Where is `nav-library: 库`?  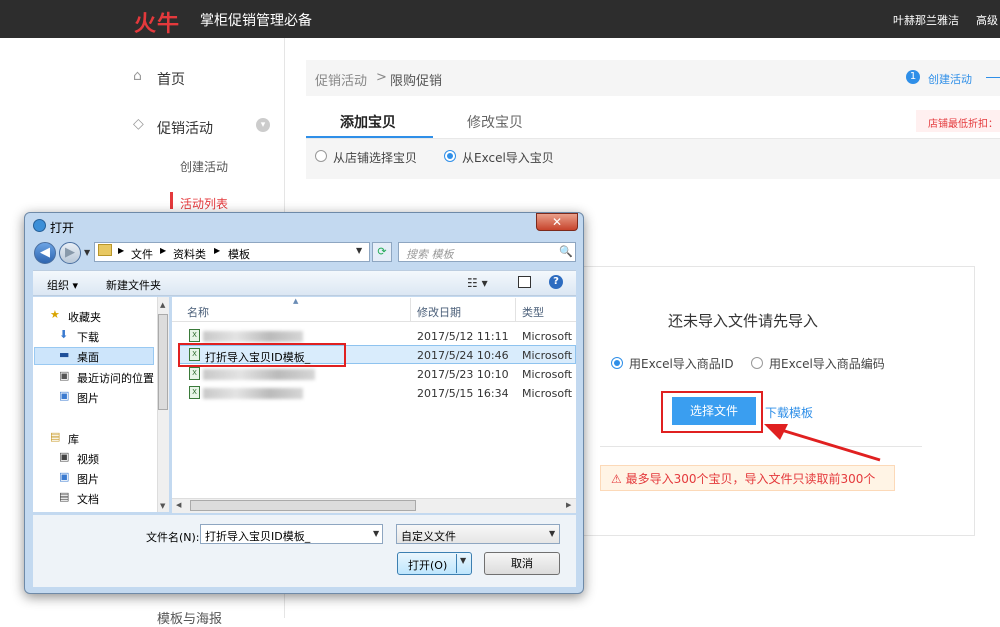
nav-library: 库 is located at coordinates (73, 439).